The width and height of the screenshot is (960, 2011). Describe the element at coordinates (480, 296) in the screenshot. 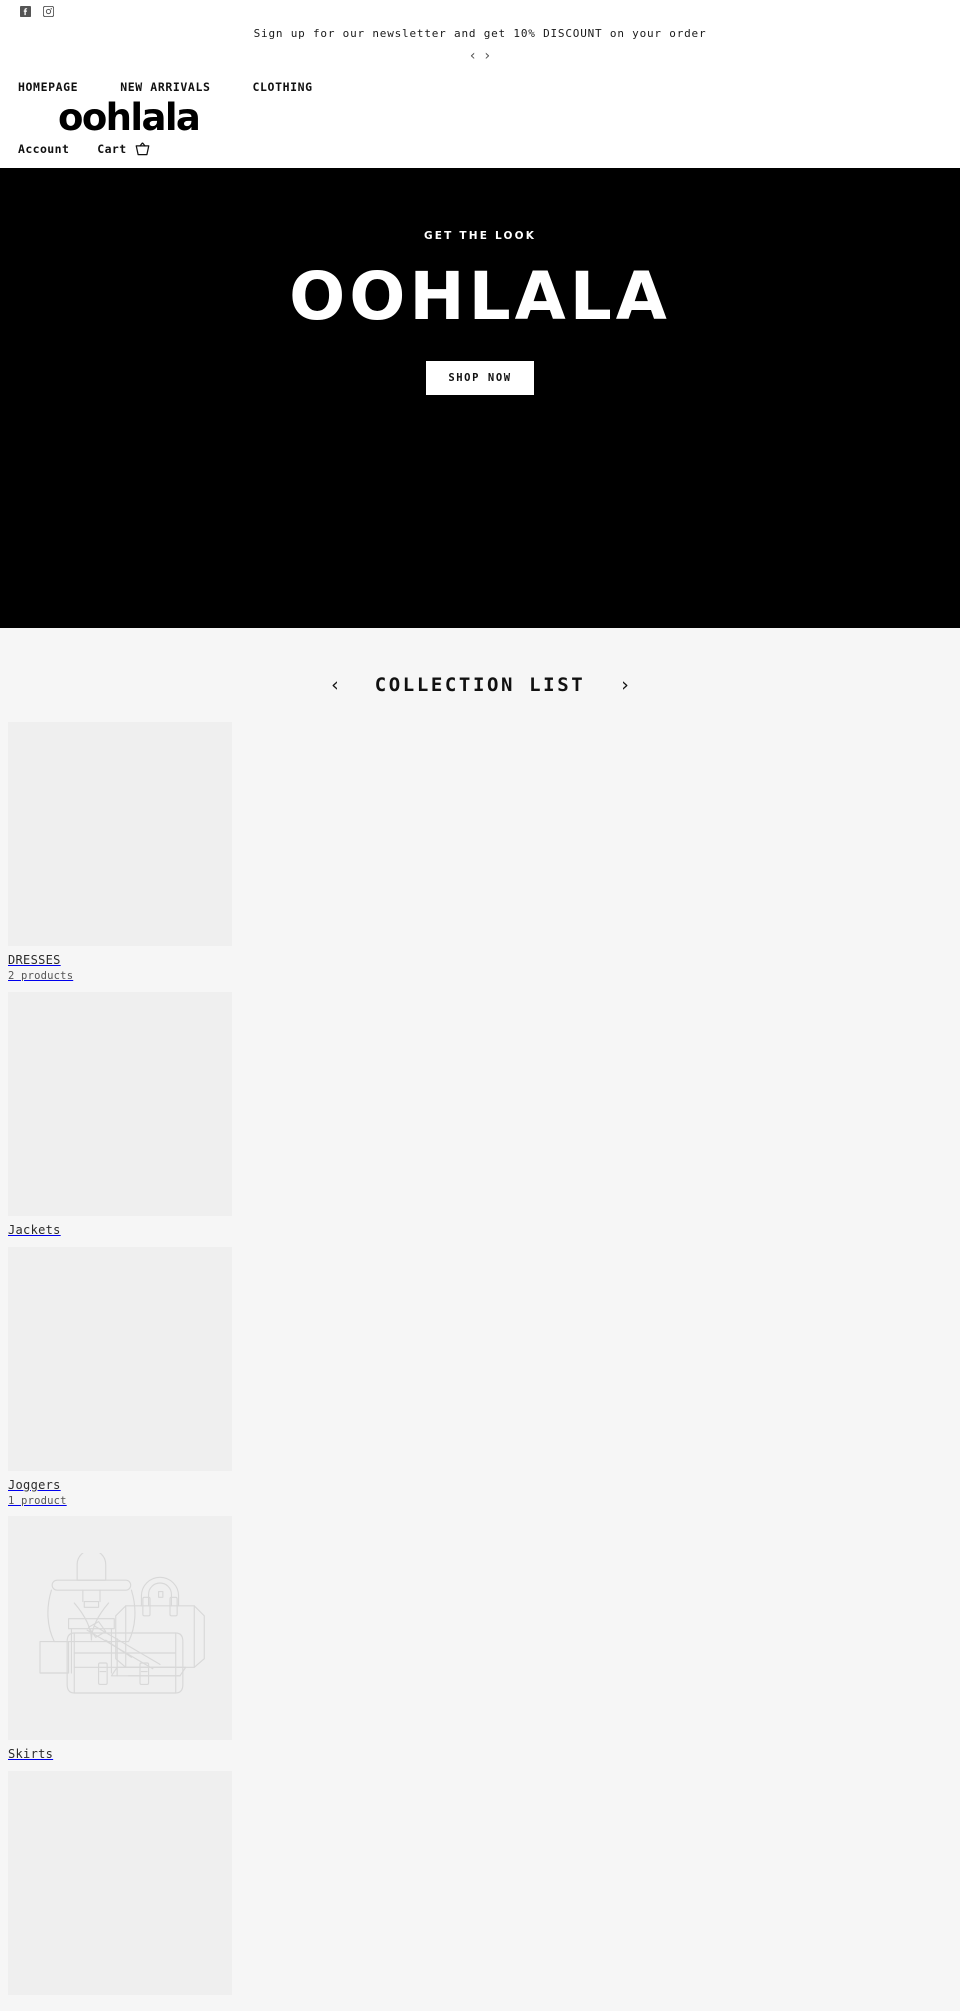

I see `hero-title: OOHLALA` at that location.